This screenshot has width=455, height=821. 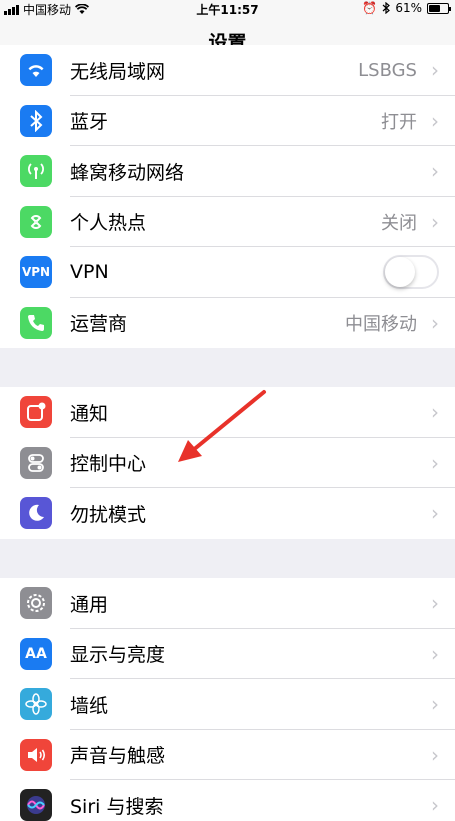 I want to click on toggle-knob, so click(x=400, y=272).